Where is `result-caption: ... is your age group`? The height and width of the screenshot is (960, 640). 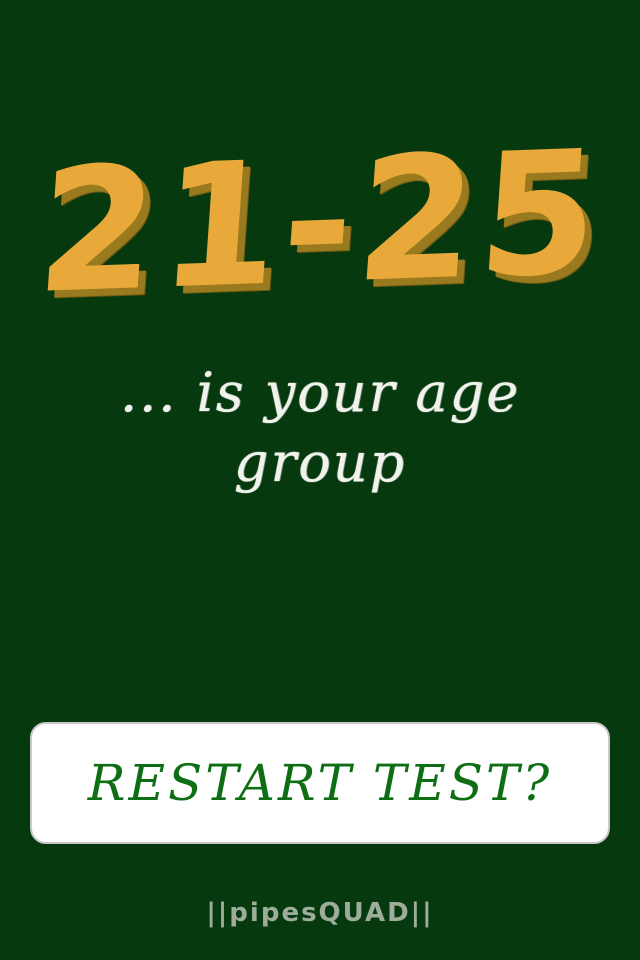
result-caption: ... is your age group is located at coordinates (320, 428).